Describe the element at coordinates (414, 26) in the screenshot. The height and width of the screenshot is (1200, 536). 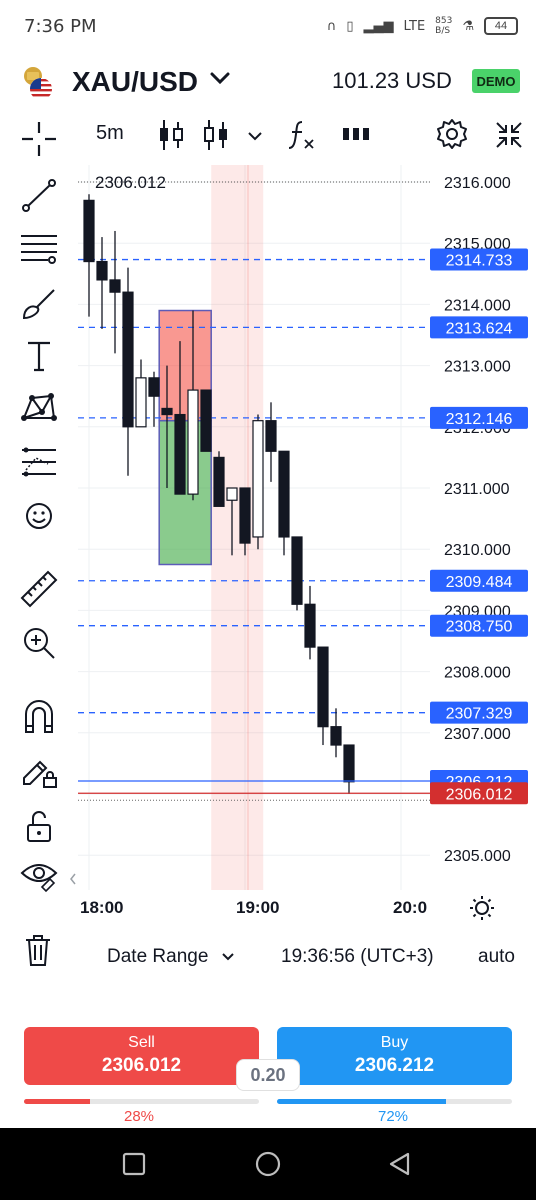
I see `lte-signal: LTE` at that location.